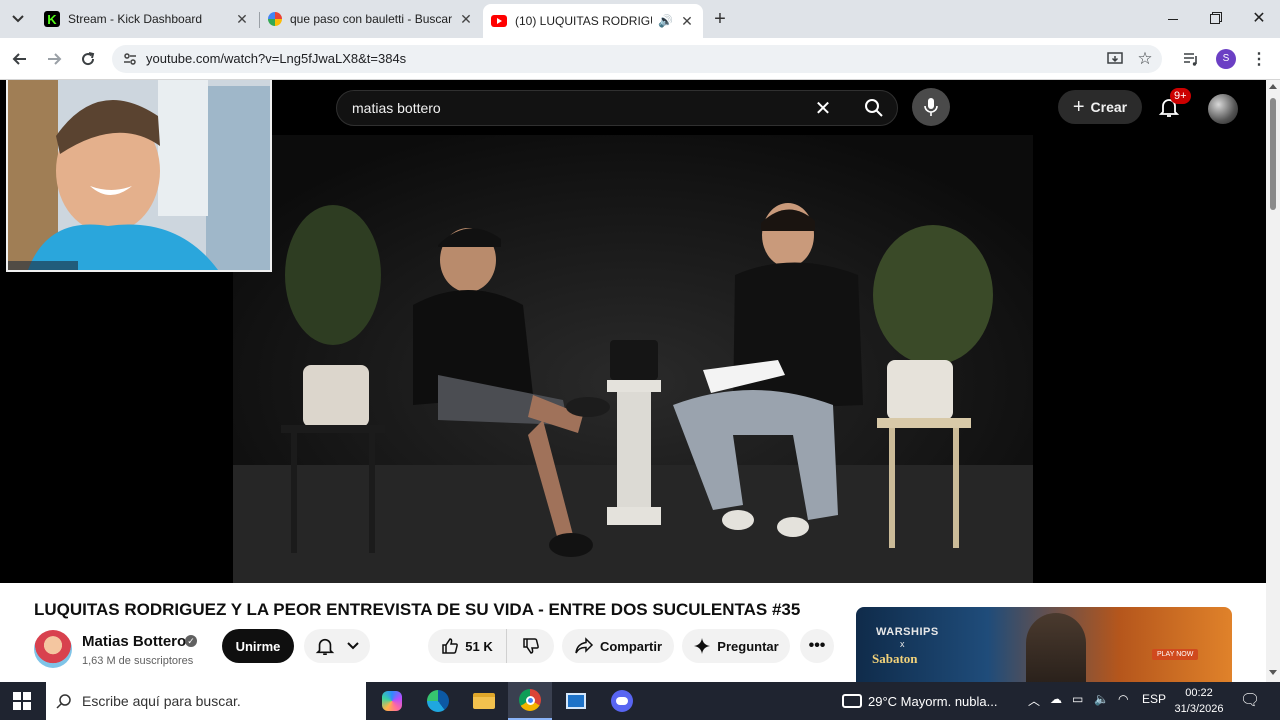 The height and width of the screenshot is (720, 1280). What do you see at coordinates (637, 59) in the screenshot?
I see `address-bar: youtube.com/watch?v=Lng5fJwaLX8&t=384s` at bounding box center [637, 59].